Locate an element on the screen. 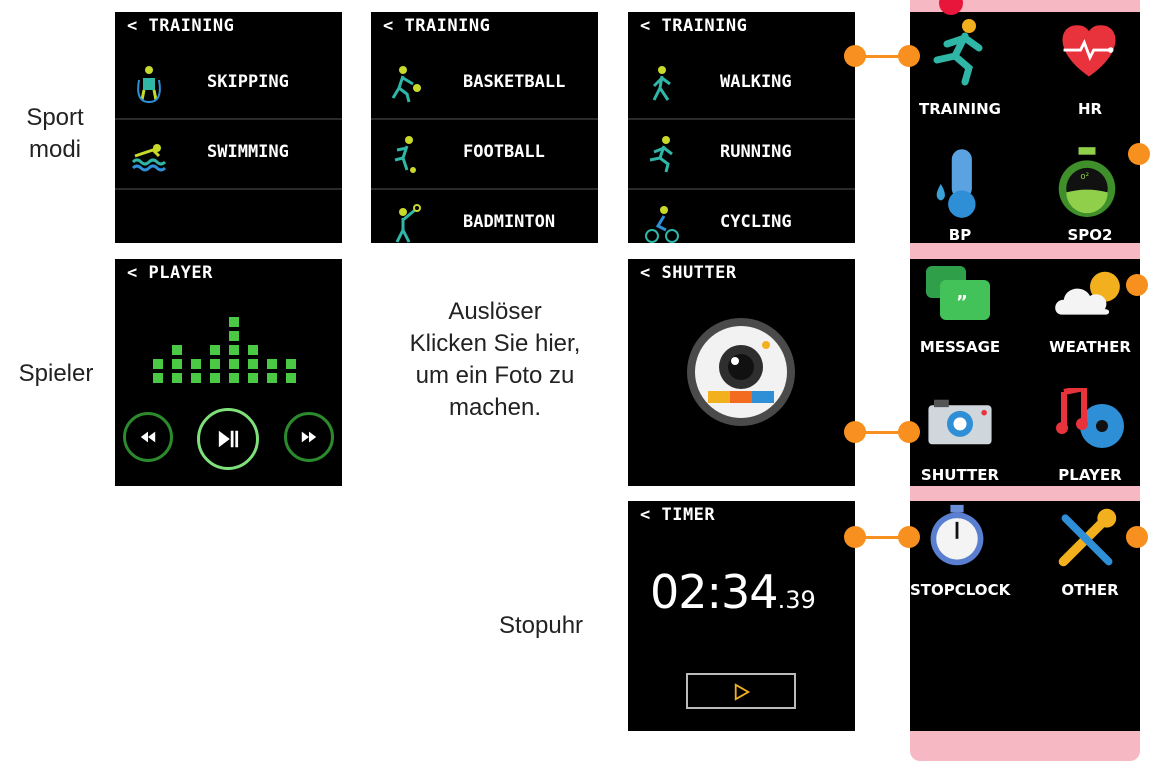 The height and width of the screenshot is (761, 1150). tile-label: MESSAGE is located at coordinates (960, 347).